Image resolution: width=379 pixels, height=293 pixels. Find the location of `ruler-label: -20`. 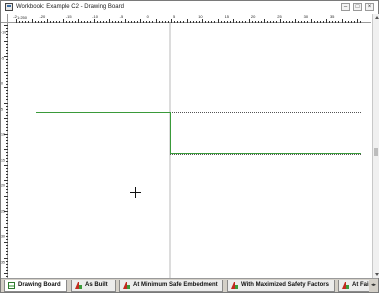

ruler-label: -20 is located at coordinates (42, 16).